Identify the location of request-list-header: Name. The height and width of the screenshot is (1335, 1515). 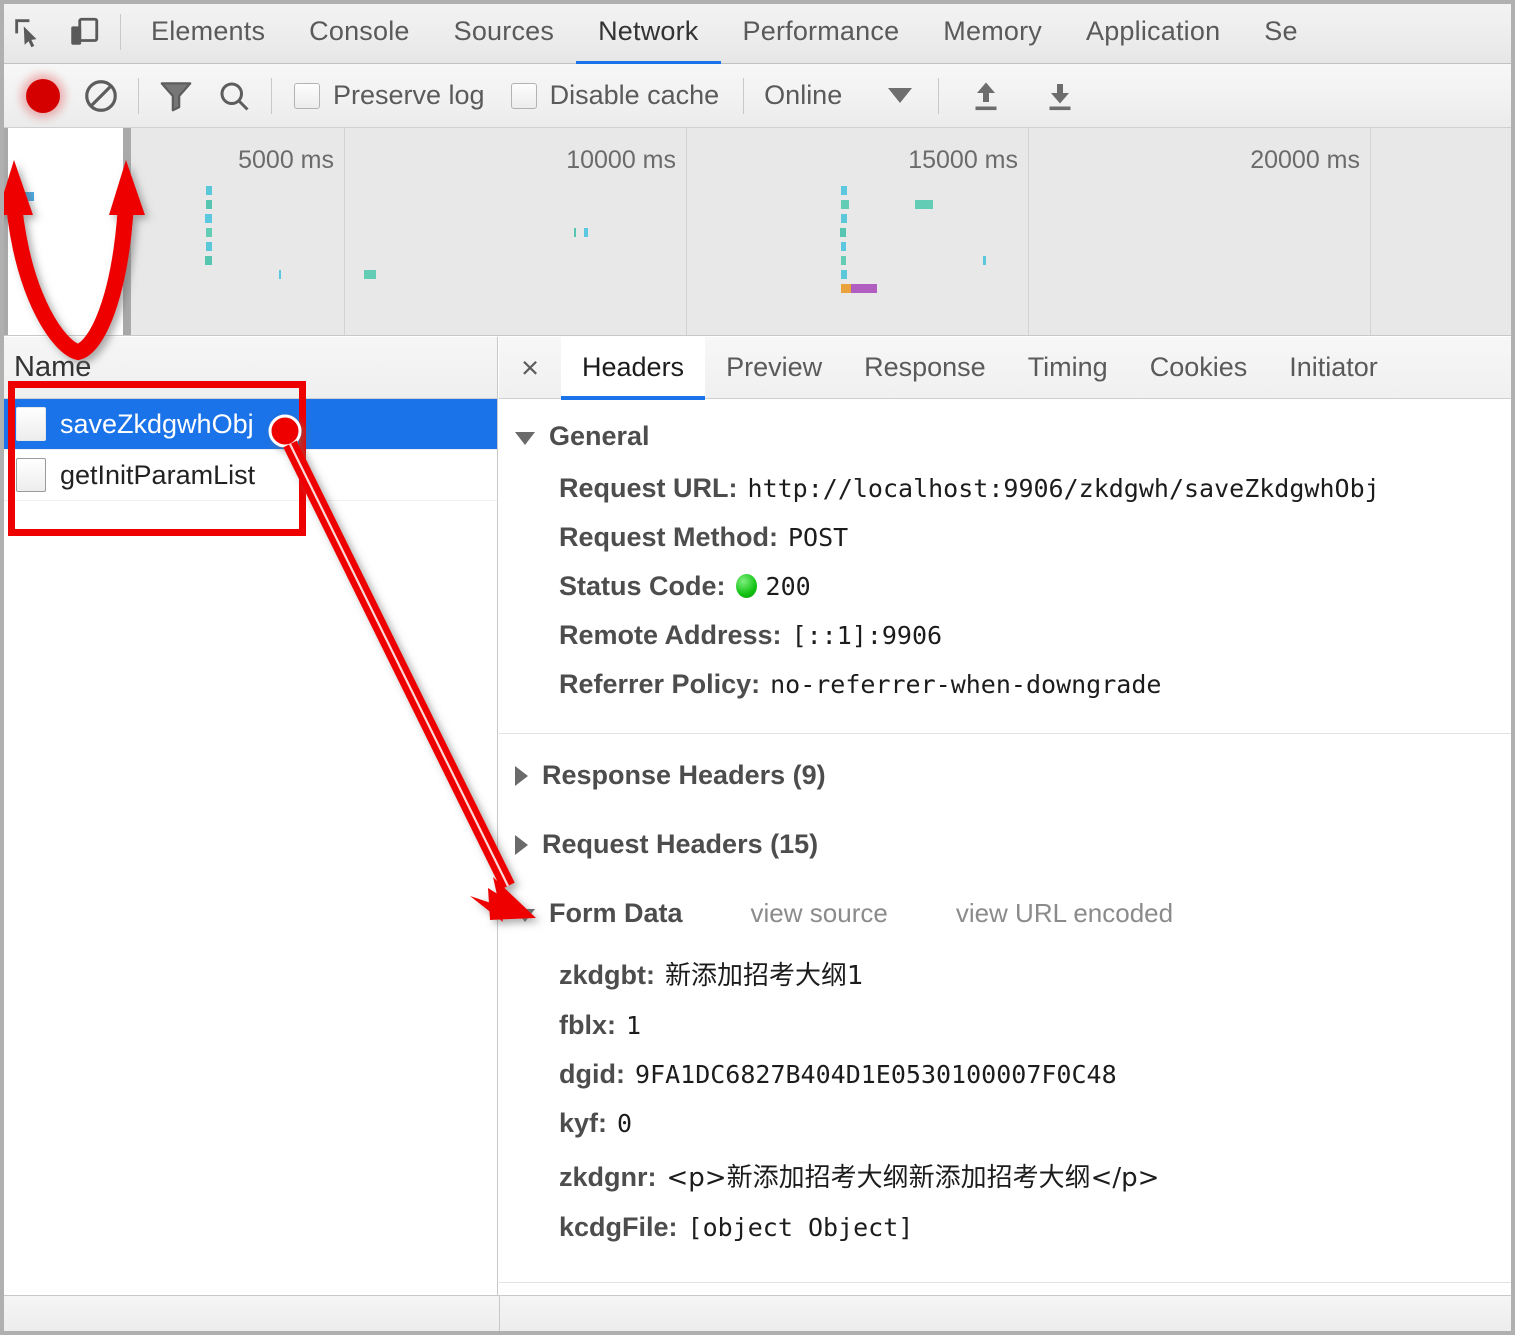
(248, 368).